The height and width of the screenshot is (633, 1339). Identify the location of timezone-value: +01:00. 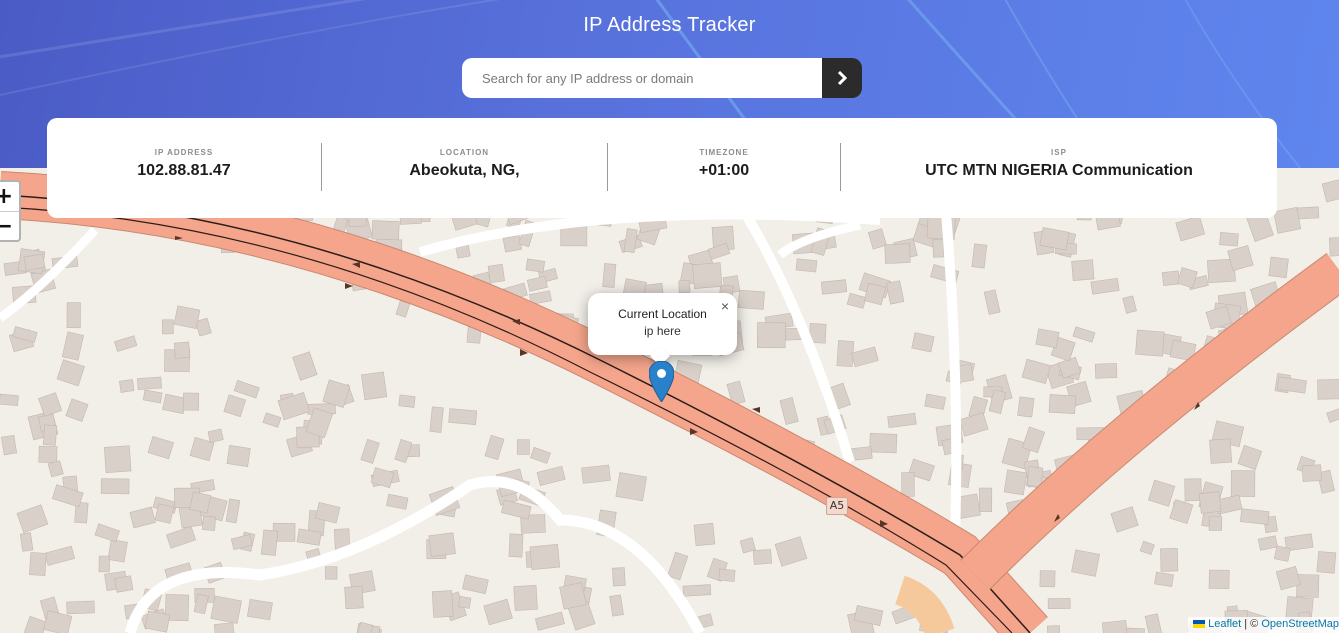
(724, 170).